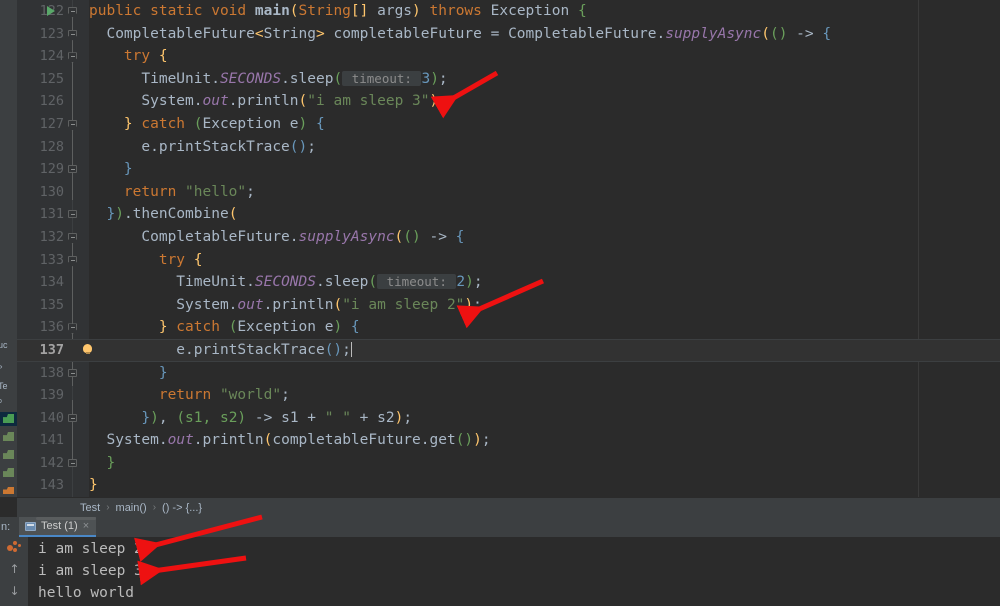 The height and width of the screenshot is (606, 1000). I want to click on code-line: 136 } catch (Exception e) {, so click(508, 327).